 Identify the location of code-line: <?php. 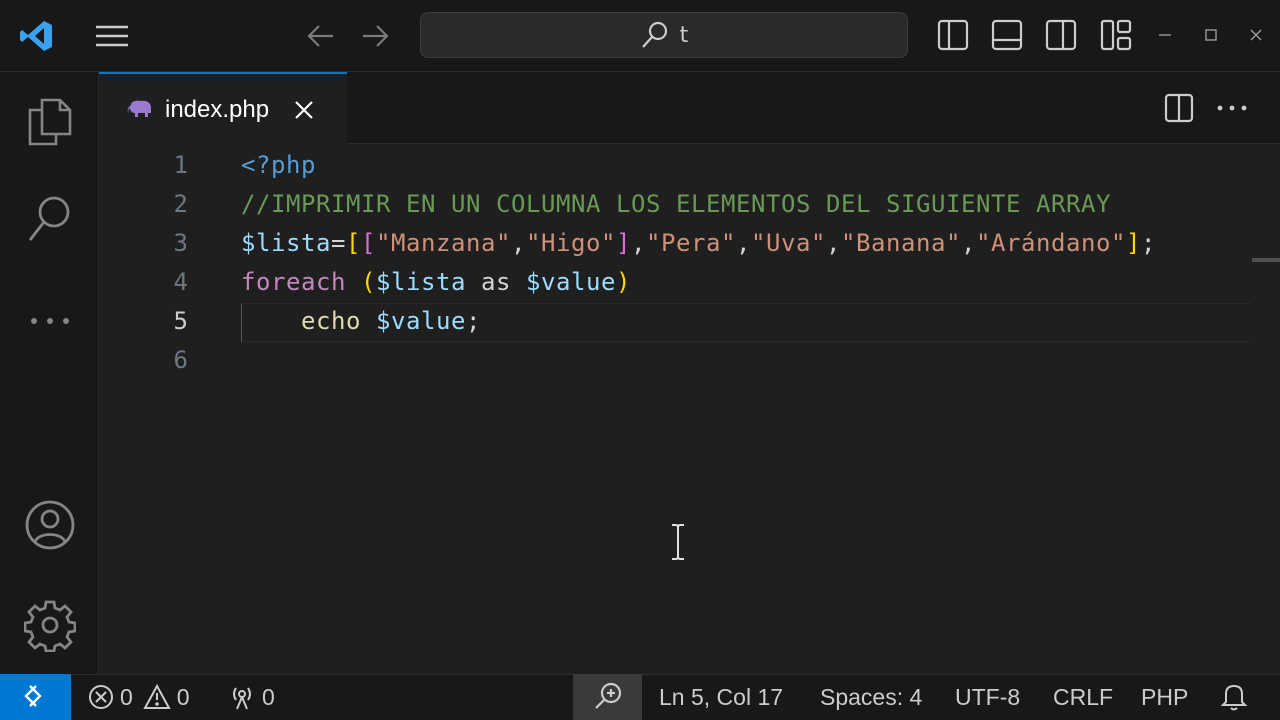
(278, 165).